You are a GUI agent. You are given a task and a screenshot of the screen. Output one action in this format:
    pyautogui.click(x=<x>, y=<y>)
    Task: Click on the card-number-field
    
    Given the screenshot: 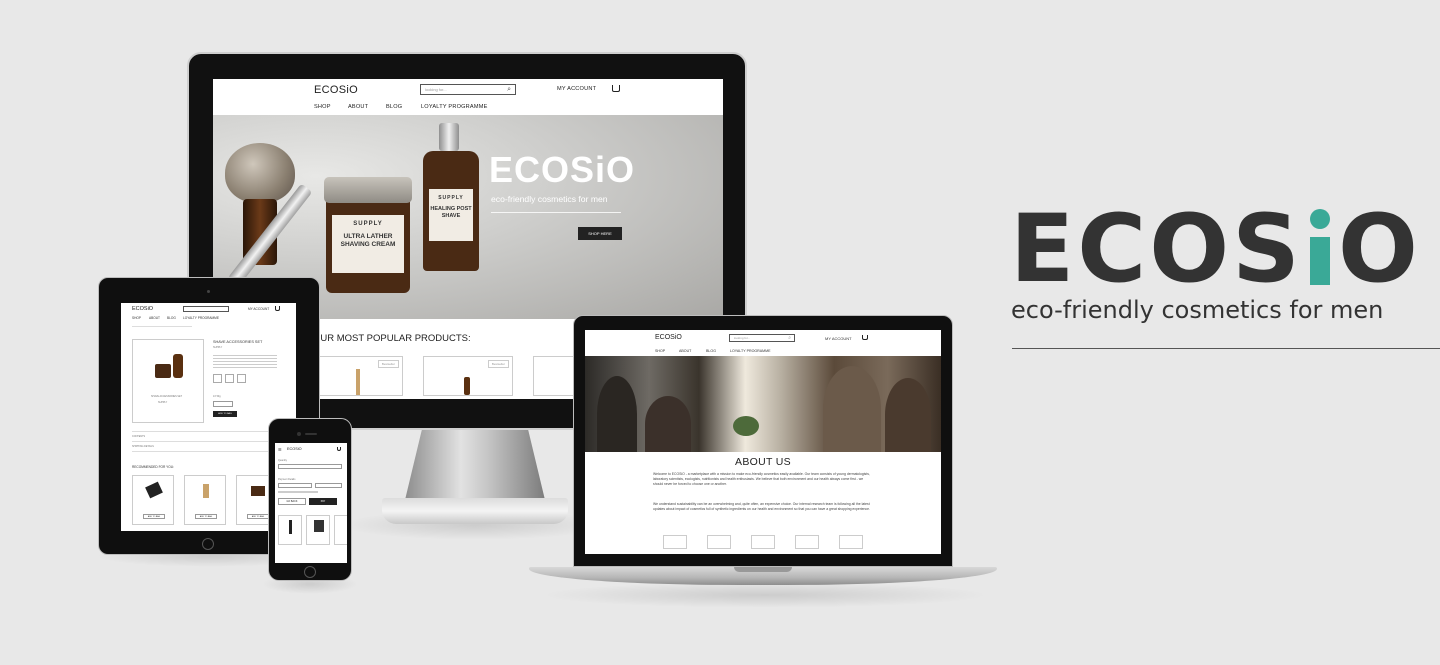 What is the action you would take?
    pyautogui.click(x=295, y=485)
    